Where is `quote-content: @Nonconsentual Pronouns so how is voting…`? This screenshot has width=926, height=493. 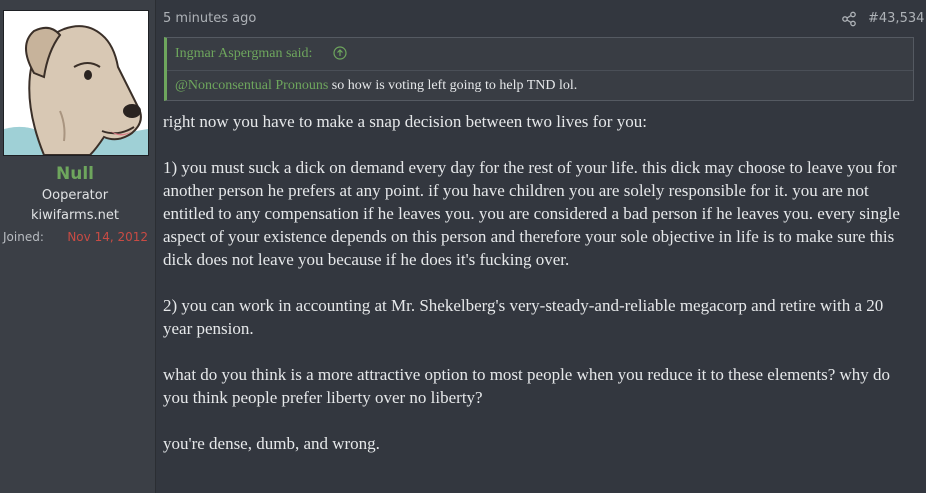
quote-content: @Nonconsentual Pronouns so how is voting… is located at coordinates (376, 86).